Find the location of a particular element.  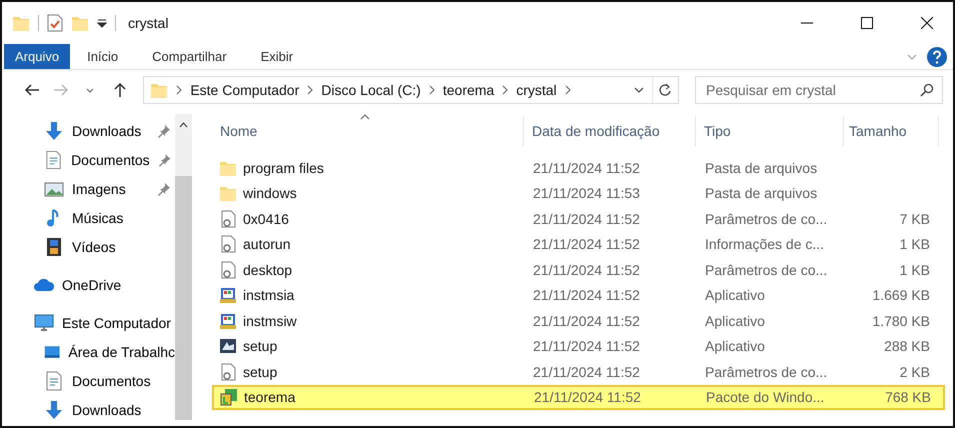

scroll-up-icon is located at coordinates (183, 125).